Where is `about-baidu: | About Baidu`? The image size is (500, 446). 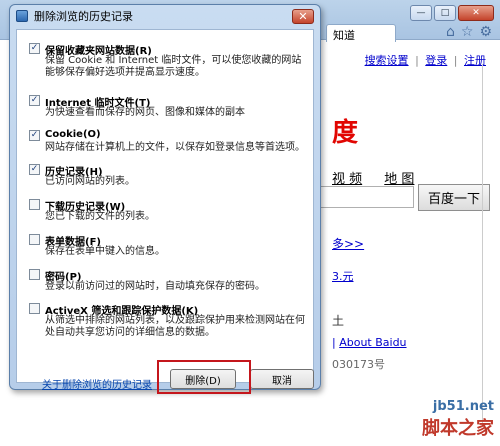 about-baidu: | About Baidu is located at coordinates (369, 342).